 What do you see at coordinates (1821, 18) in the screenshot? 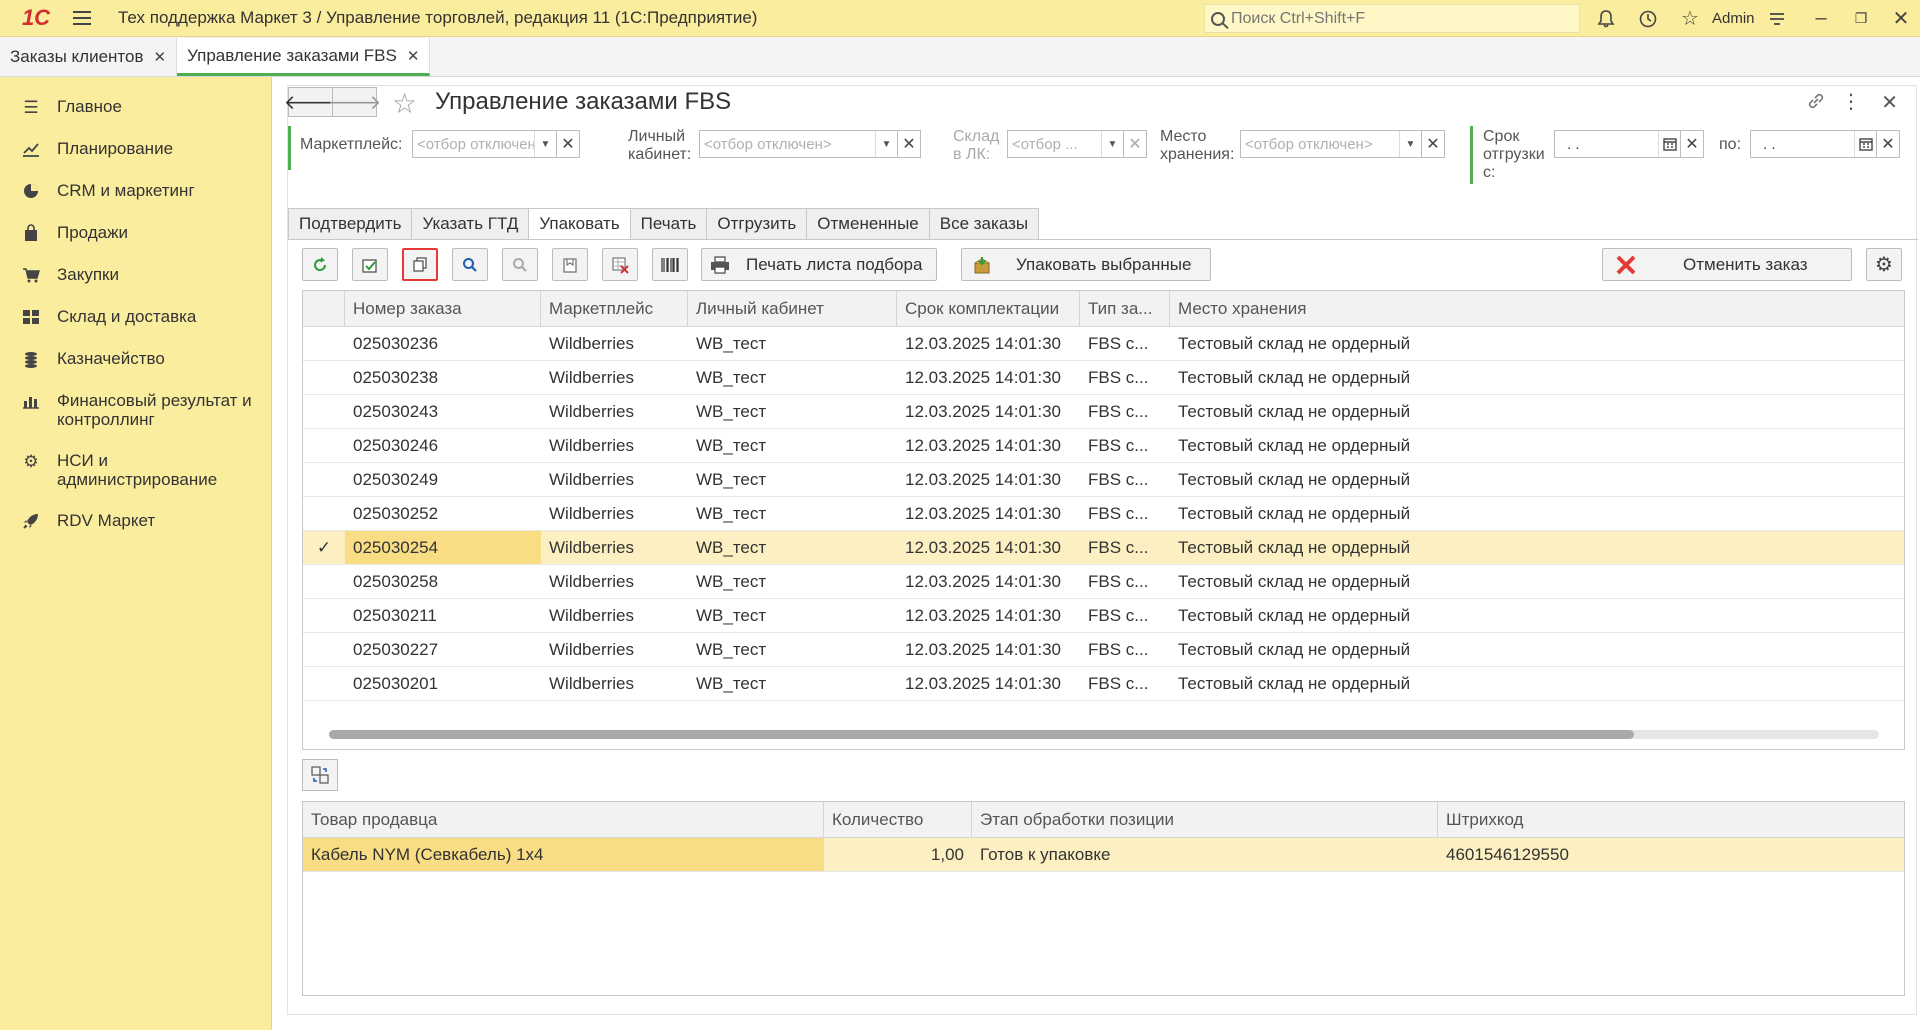
I see `minimize-icon: –` at bounding box center [1821, 18].